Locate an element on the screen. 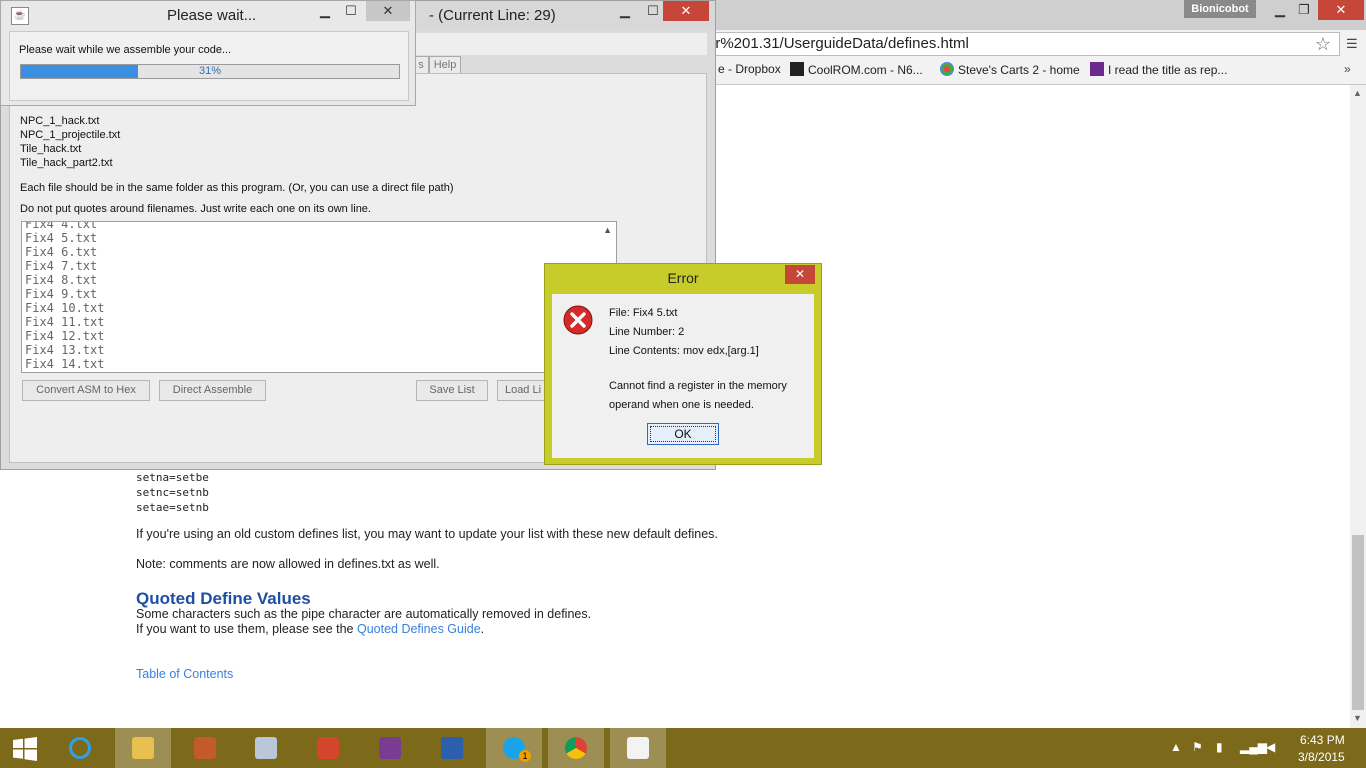  direct-assemble-button: Direct Assemble is located at coordinates (212, 390).